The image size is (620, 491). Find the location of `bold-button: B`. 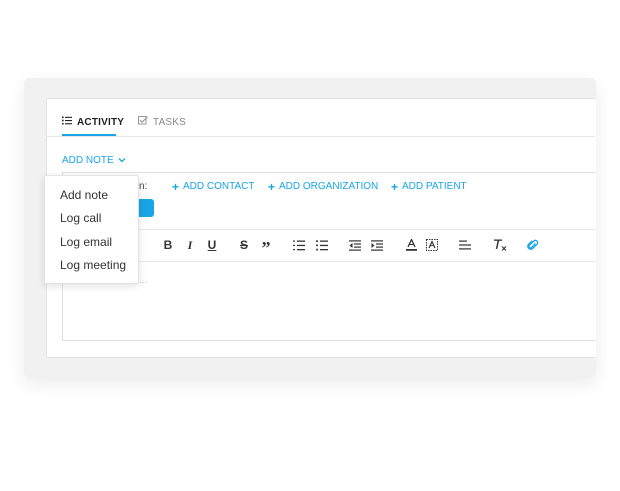

bold-button: B is located at coordinates (168, 245).